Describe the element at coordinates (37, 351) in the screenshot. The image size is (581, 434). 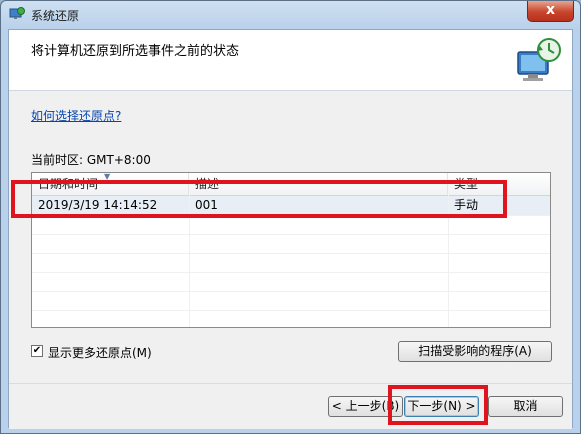
I see `checkmark-icon: ✔` at that location.